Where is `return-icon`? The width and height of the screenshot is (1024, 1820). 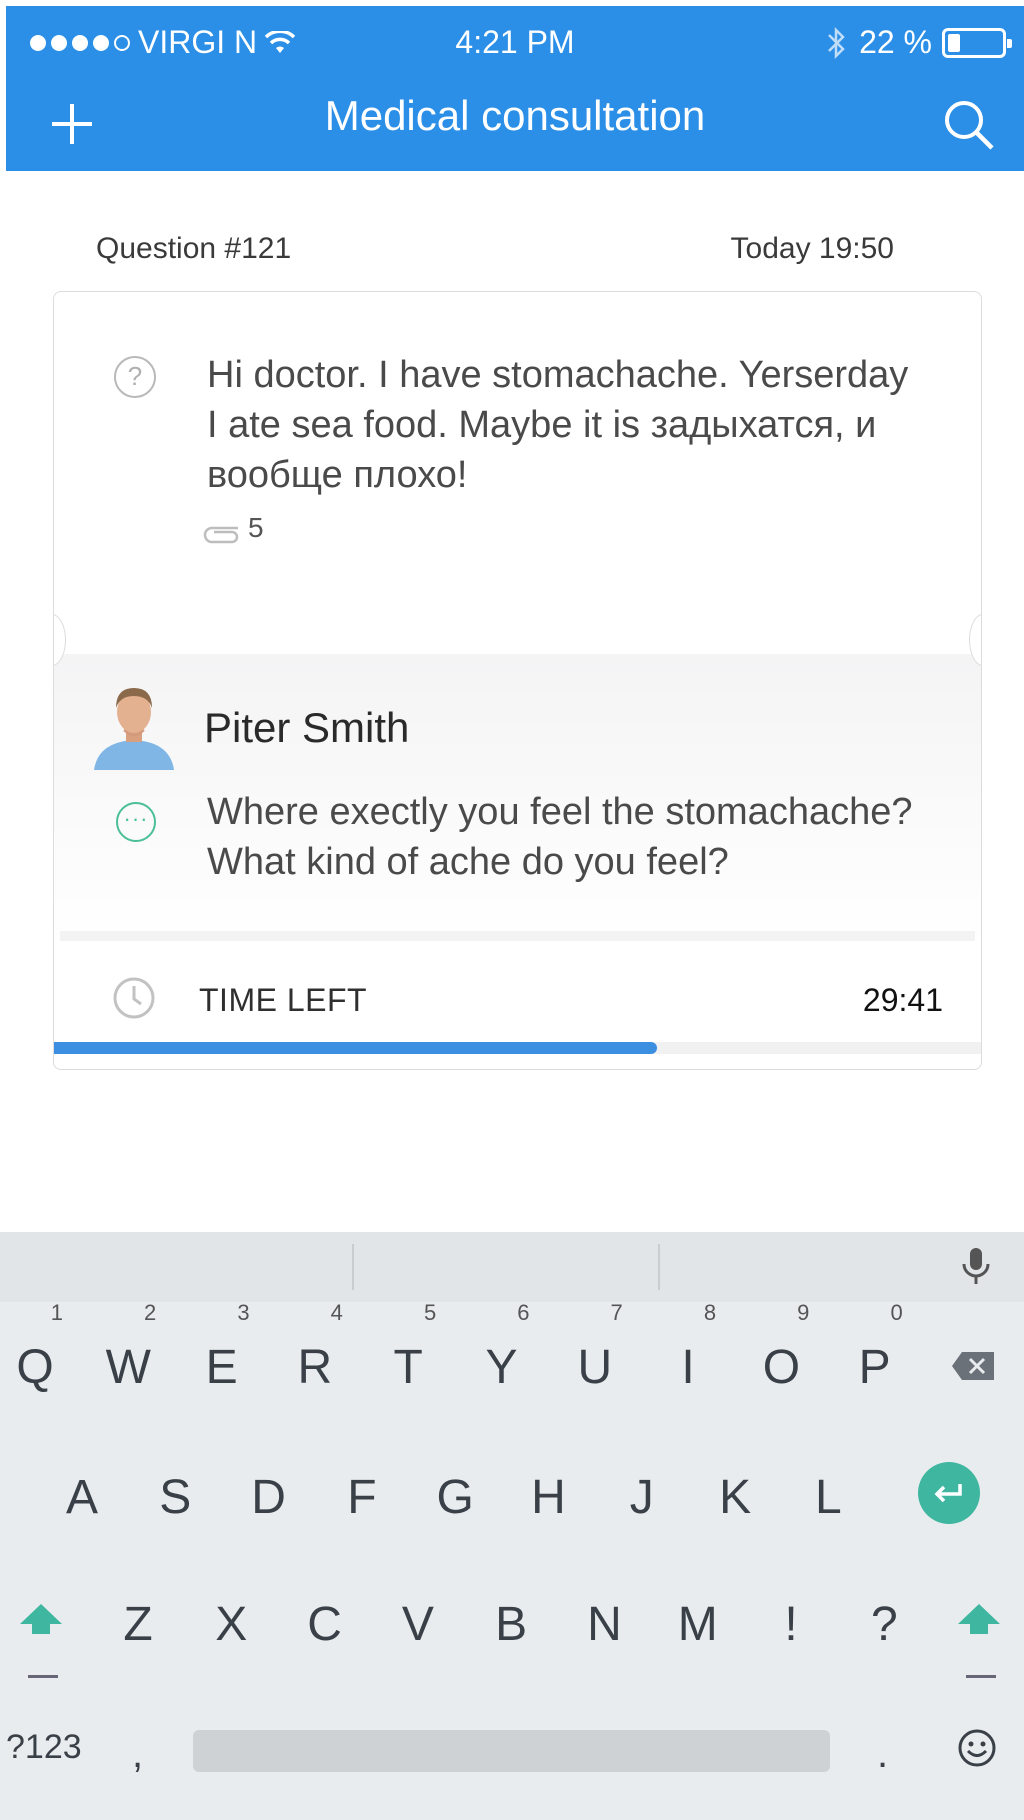
return-icon is located at coordinates (948, 1493).